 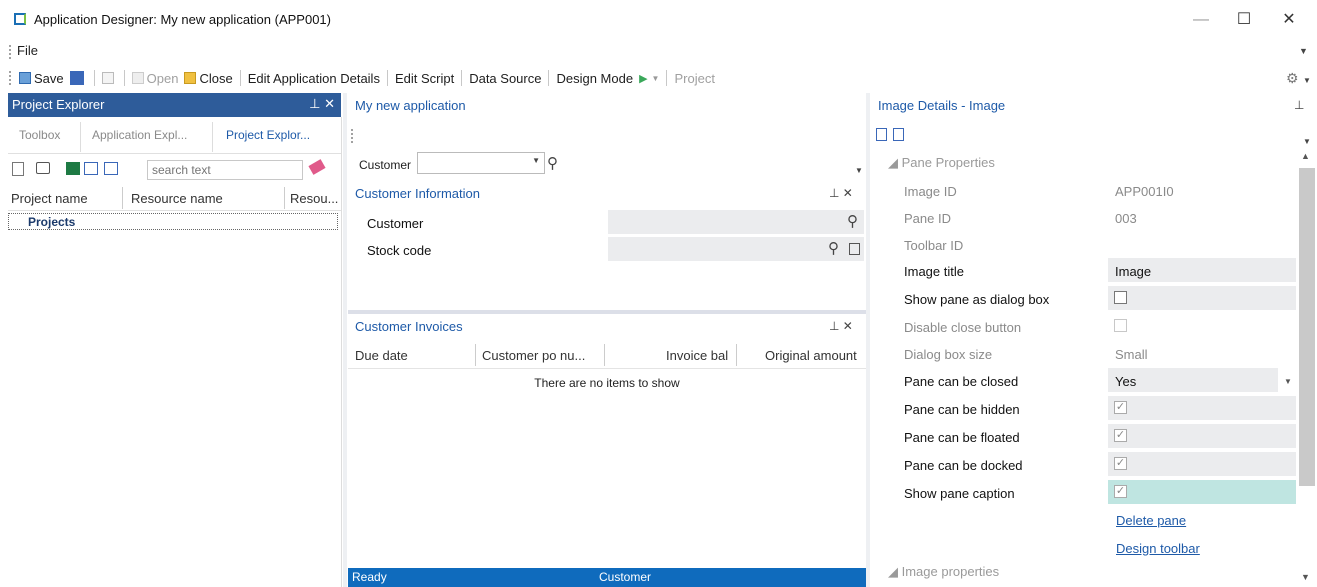 I want to click on scroll-down-icon: ▼, so click(x=1305, y=577).